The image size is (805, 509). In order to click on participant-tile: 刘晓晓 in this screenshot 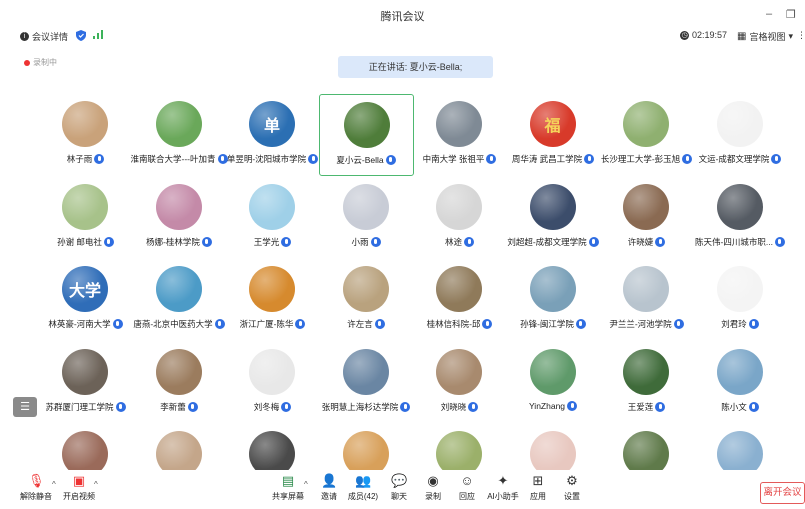, I will do `click(459, 383)`.